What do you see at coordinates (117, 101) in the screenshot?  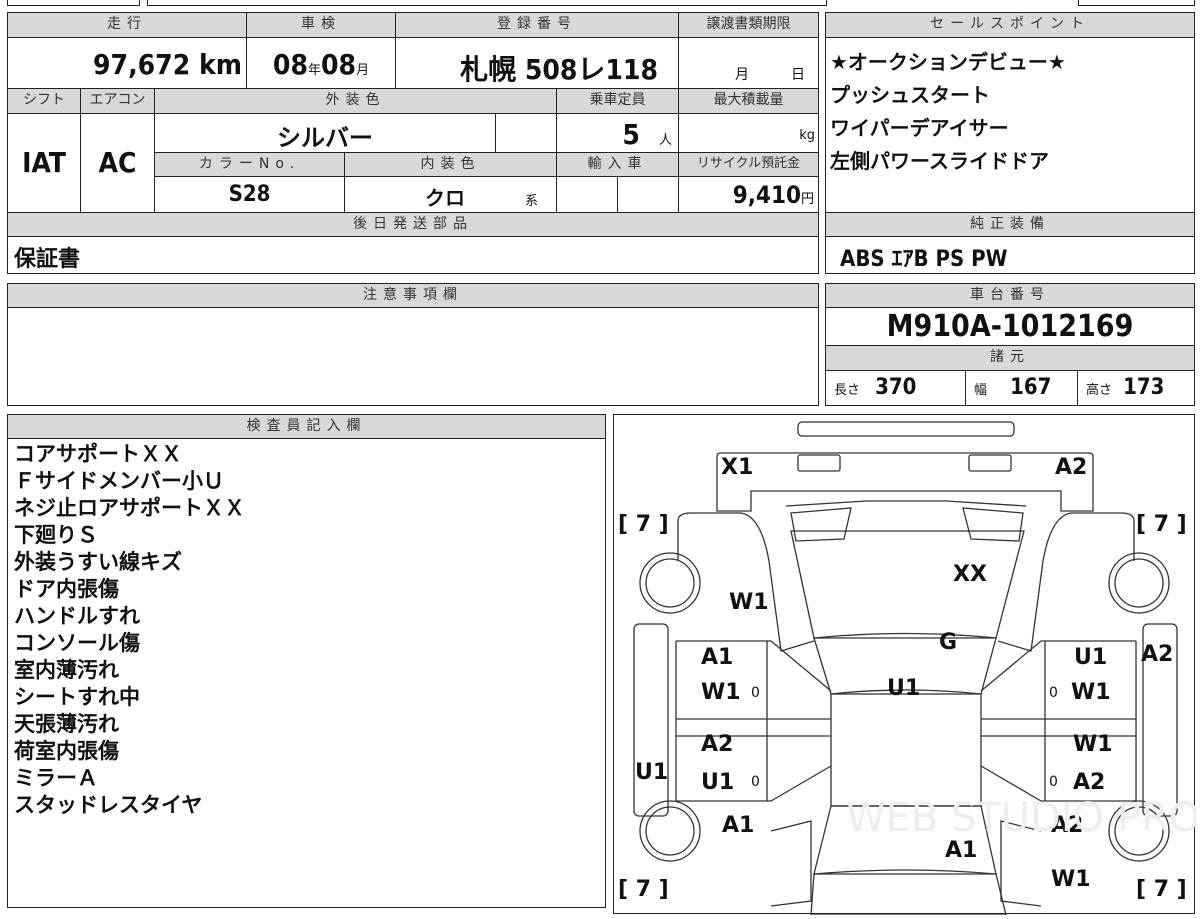 I see `ac-header: エアコン` at bounding box center [117, 101].